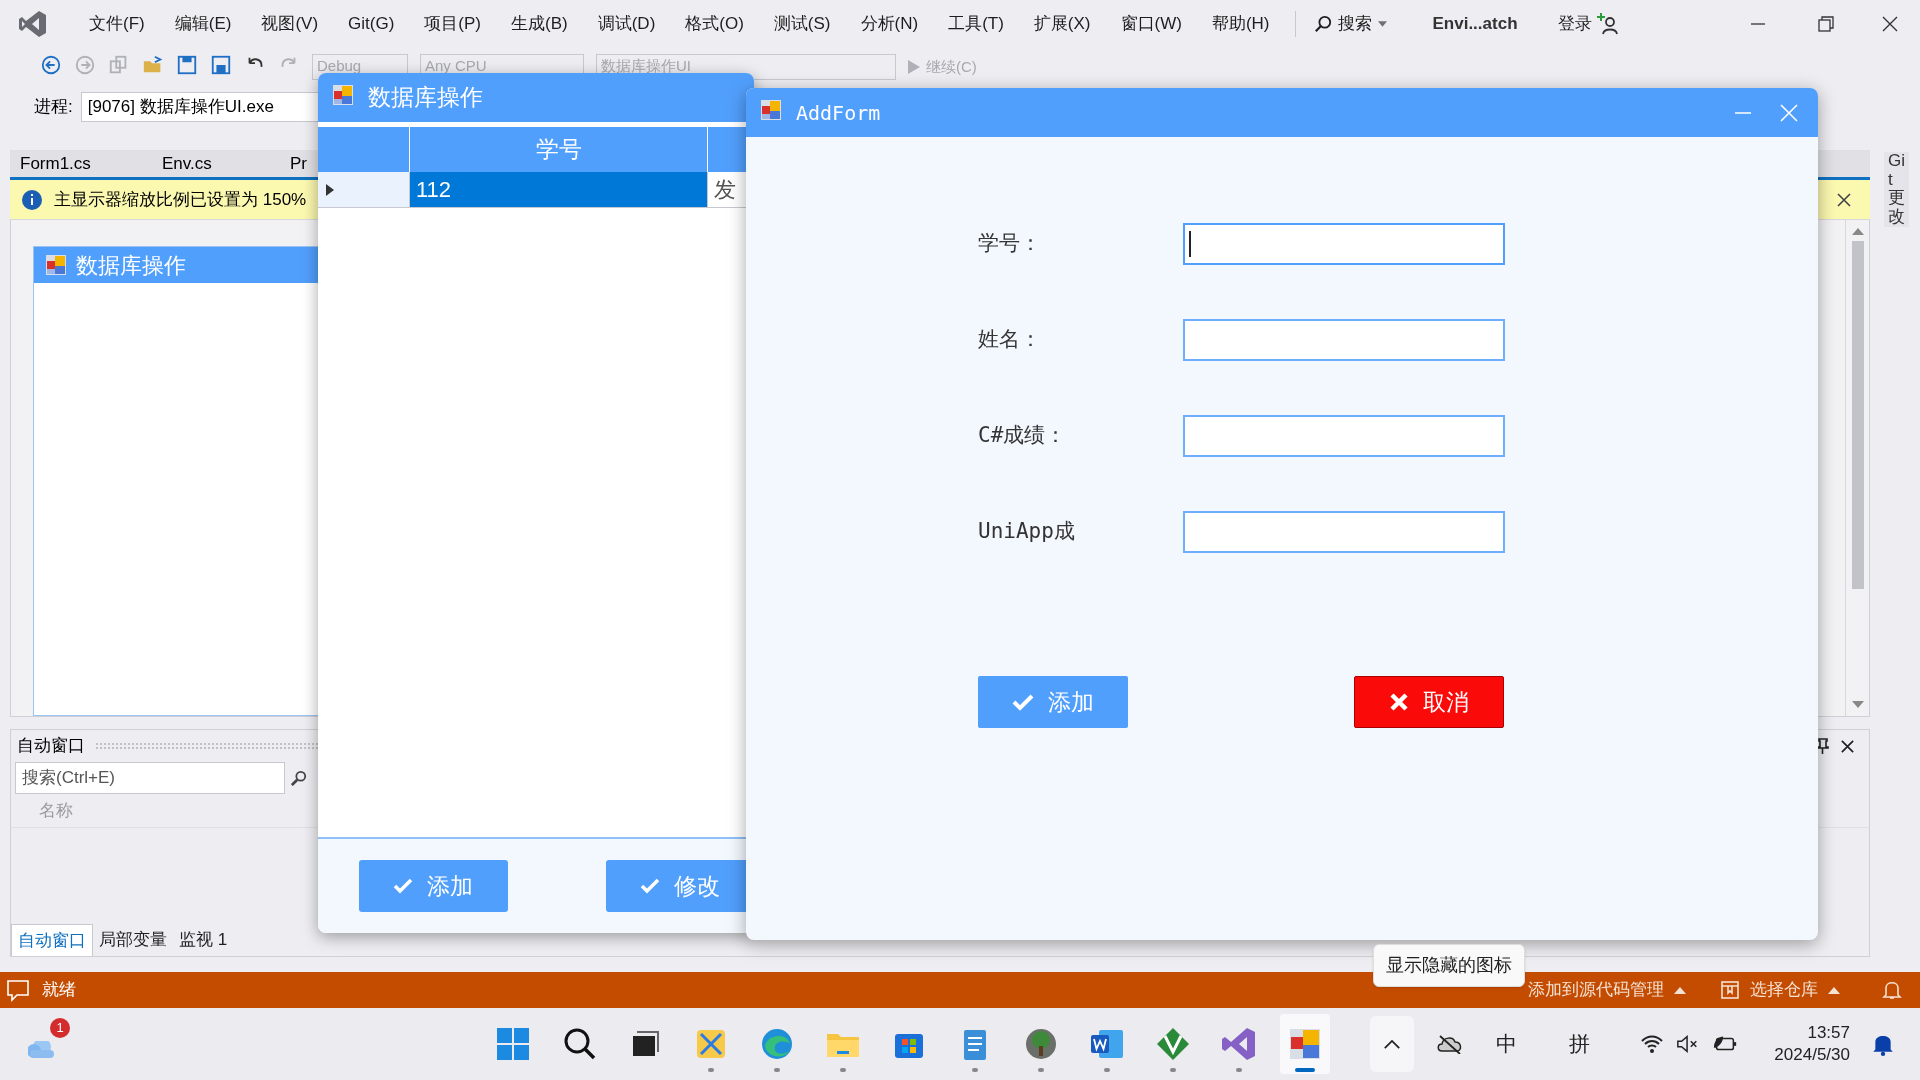  I want to click on menu-item: 帮助(H), so click(1240, 24).